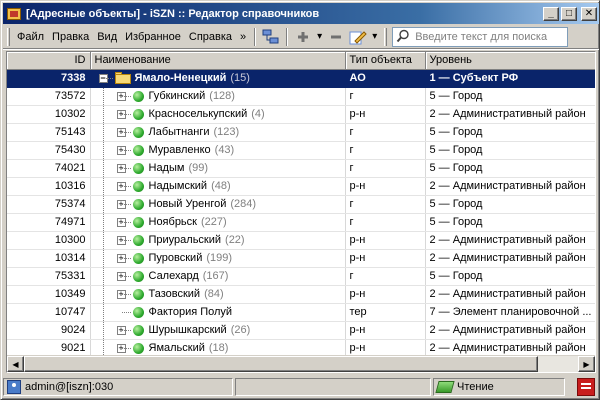 The height and width of the screenshot is (400, 600). I want to click on edit-dropdown-icon: ▾, so click(374, 36).